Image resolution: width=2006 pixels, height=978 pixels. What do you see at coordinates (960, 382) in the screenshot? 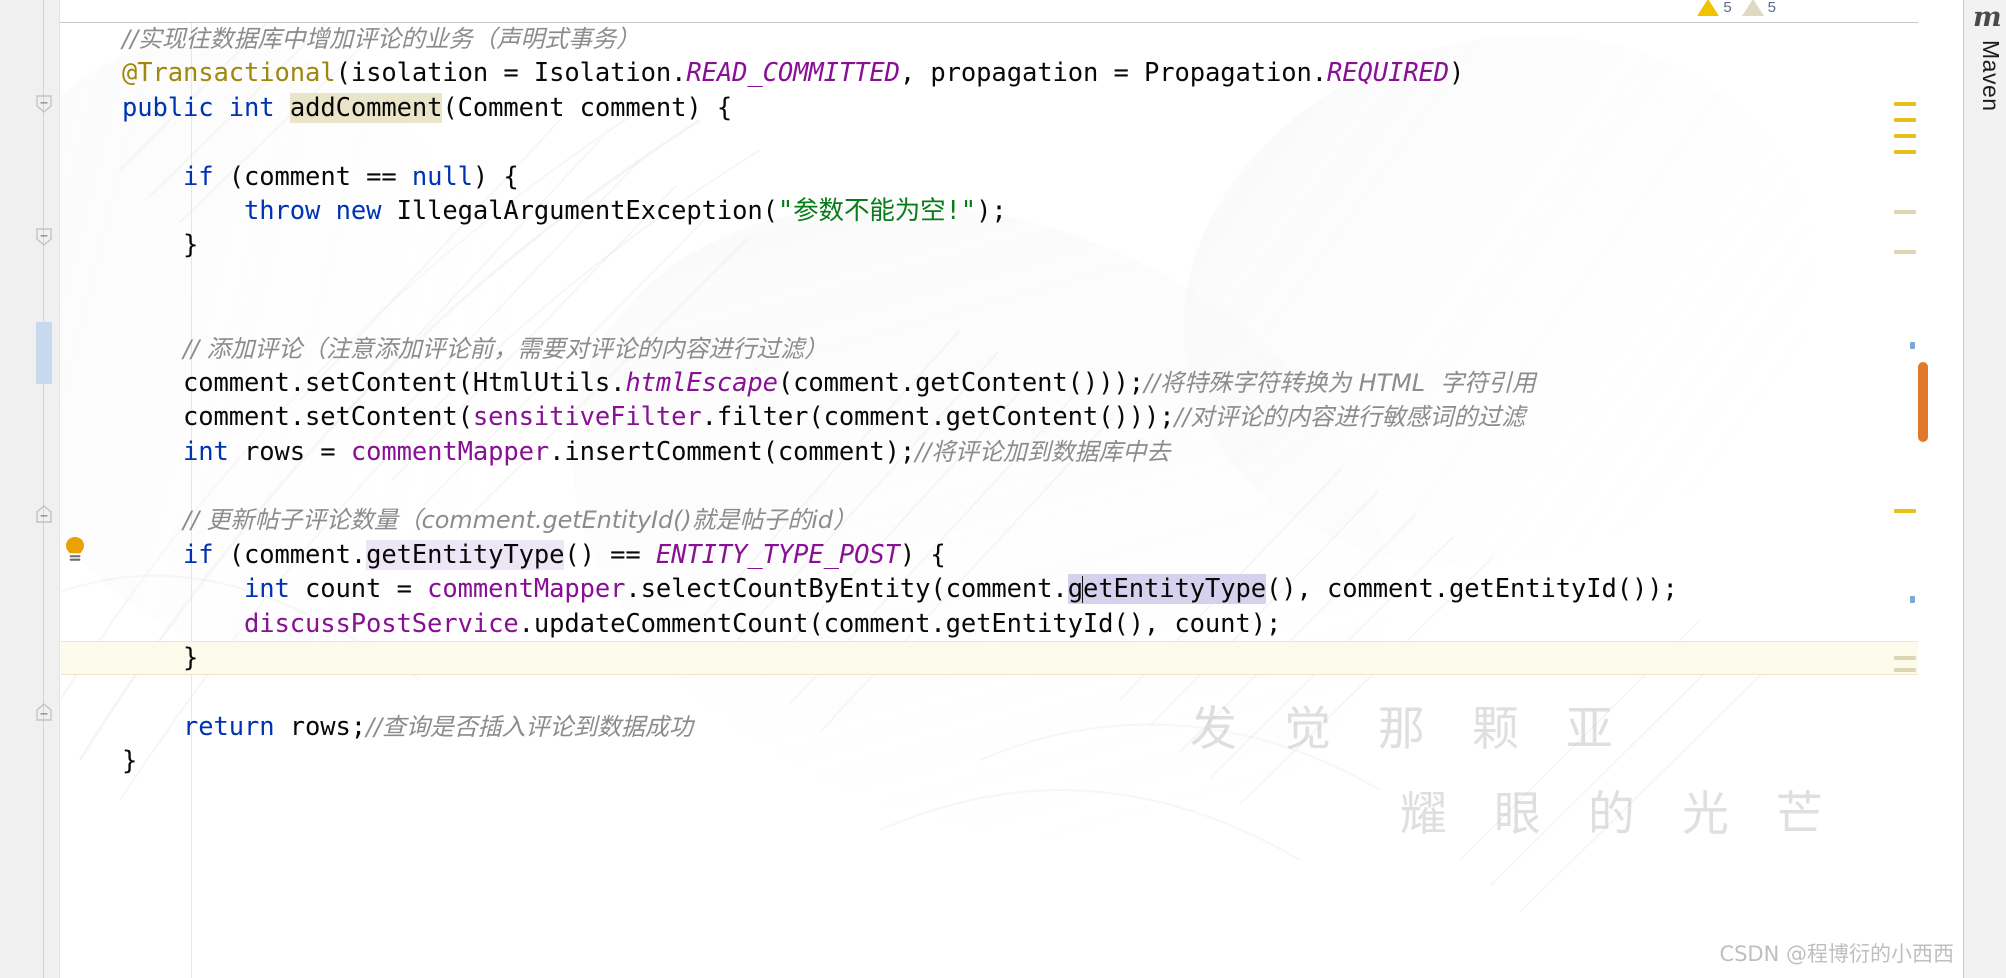
I see `code-token: (comment.getContent()));` at bounding box center [960, 382].